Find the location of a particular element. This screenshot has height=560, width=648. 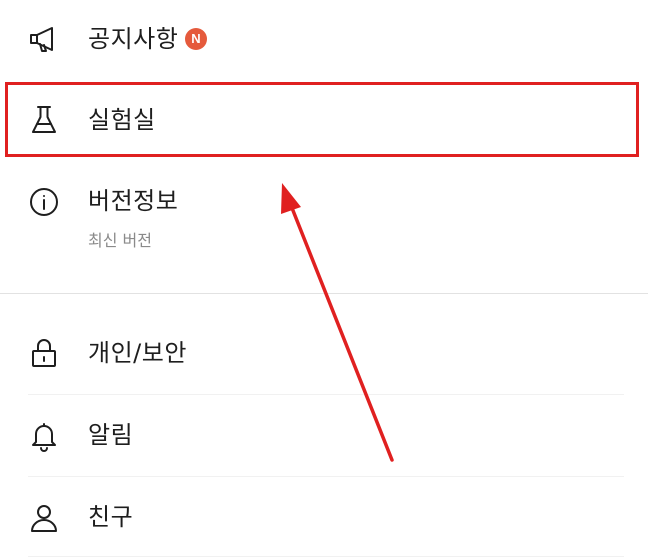

new-badge: N is located at coordinates (196, 39).